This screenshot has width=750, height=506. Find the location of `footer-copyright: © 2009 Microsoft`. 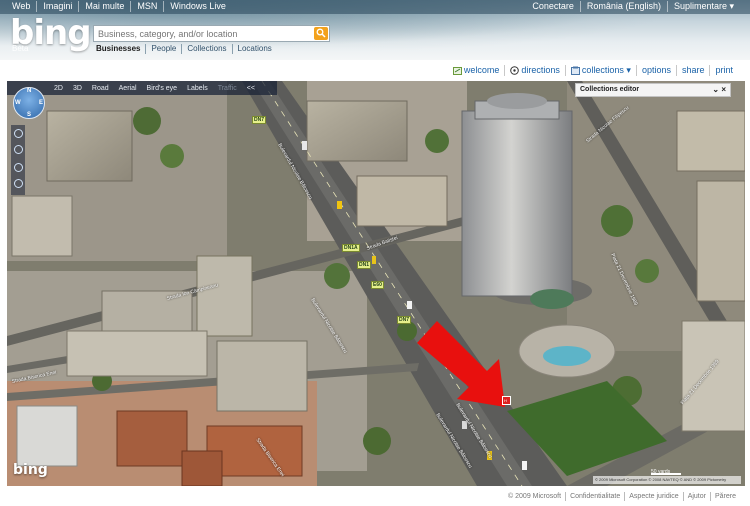

footer-copyright: © 2009 Microsoft is located at coordinates (535, 496).